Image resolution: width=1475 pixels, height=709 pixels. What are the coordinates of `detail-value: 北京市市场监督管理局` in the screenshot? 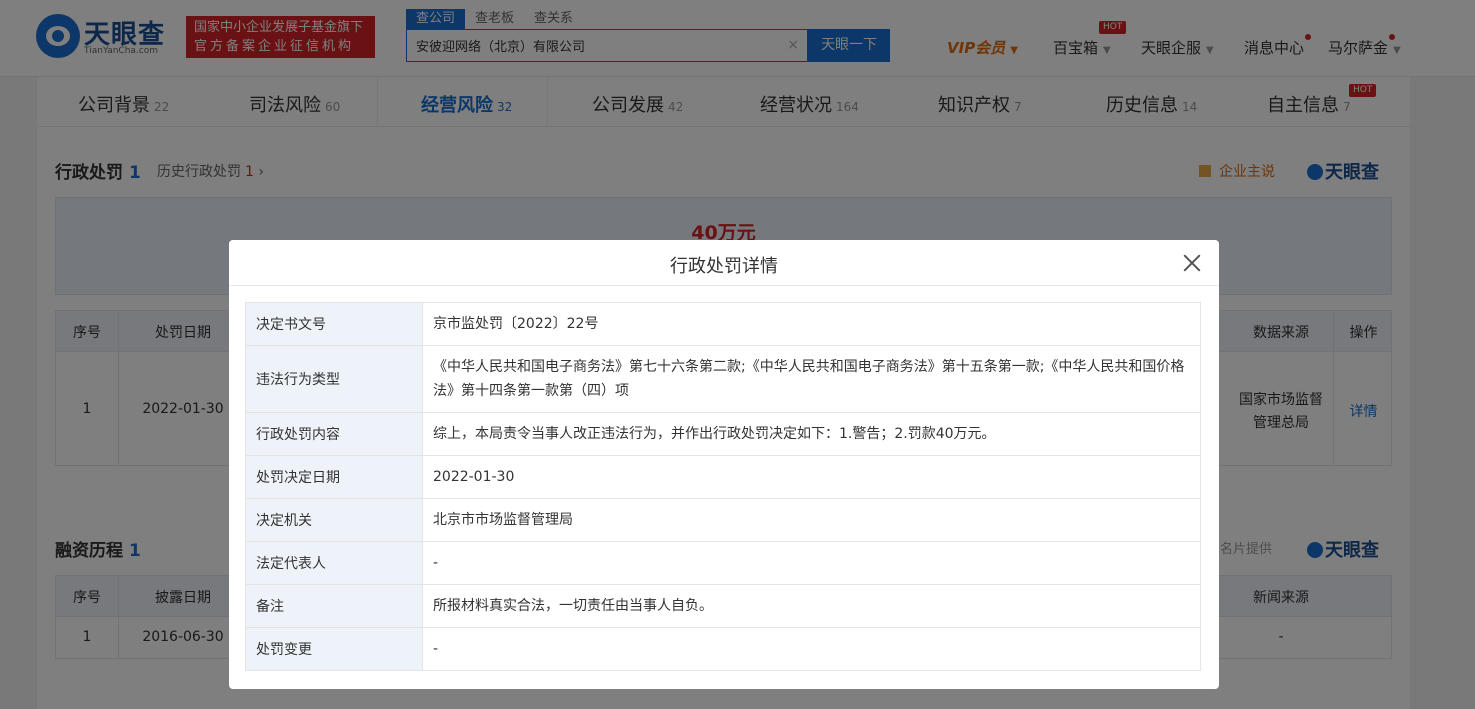 It's located at (503, 520).